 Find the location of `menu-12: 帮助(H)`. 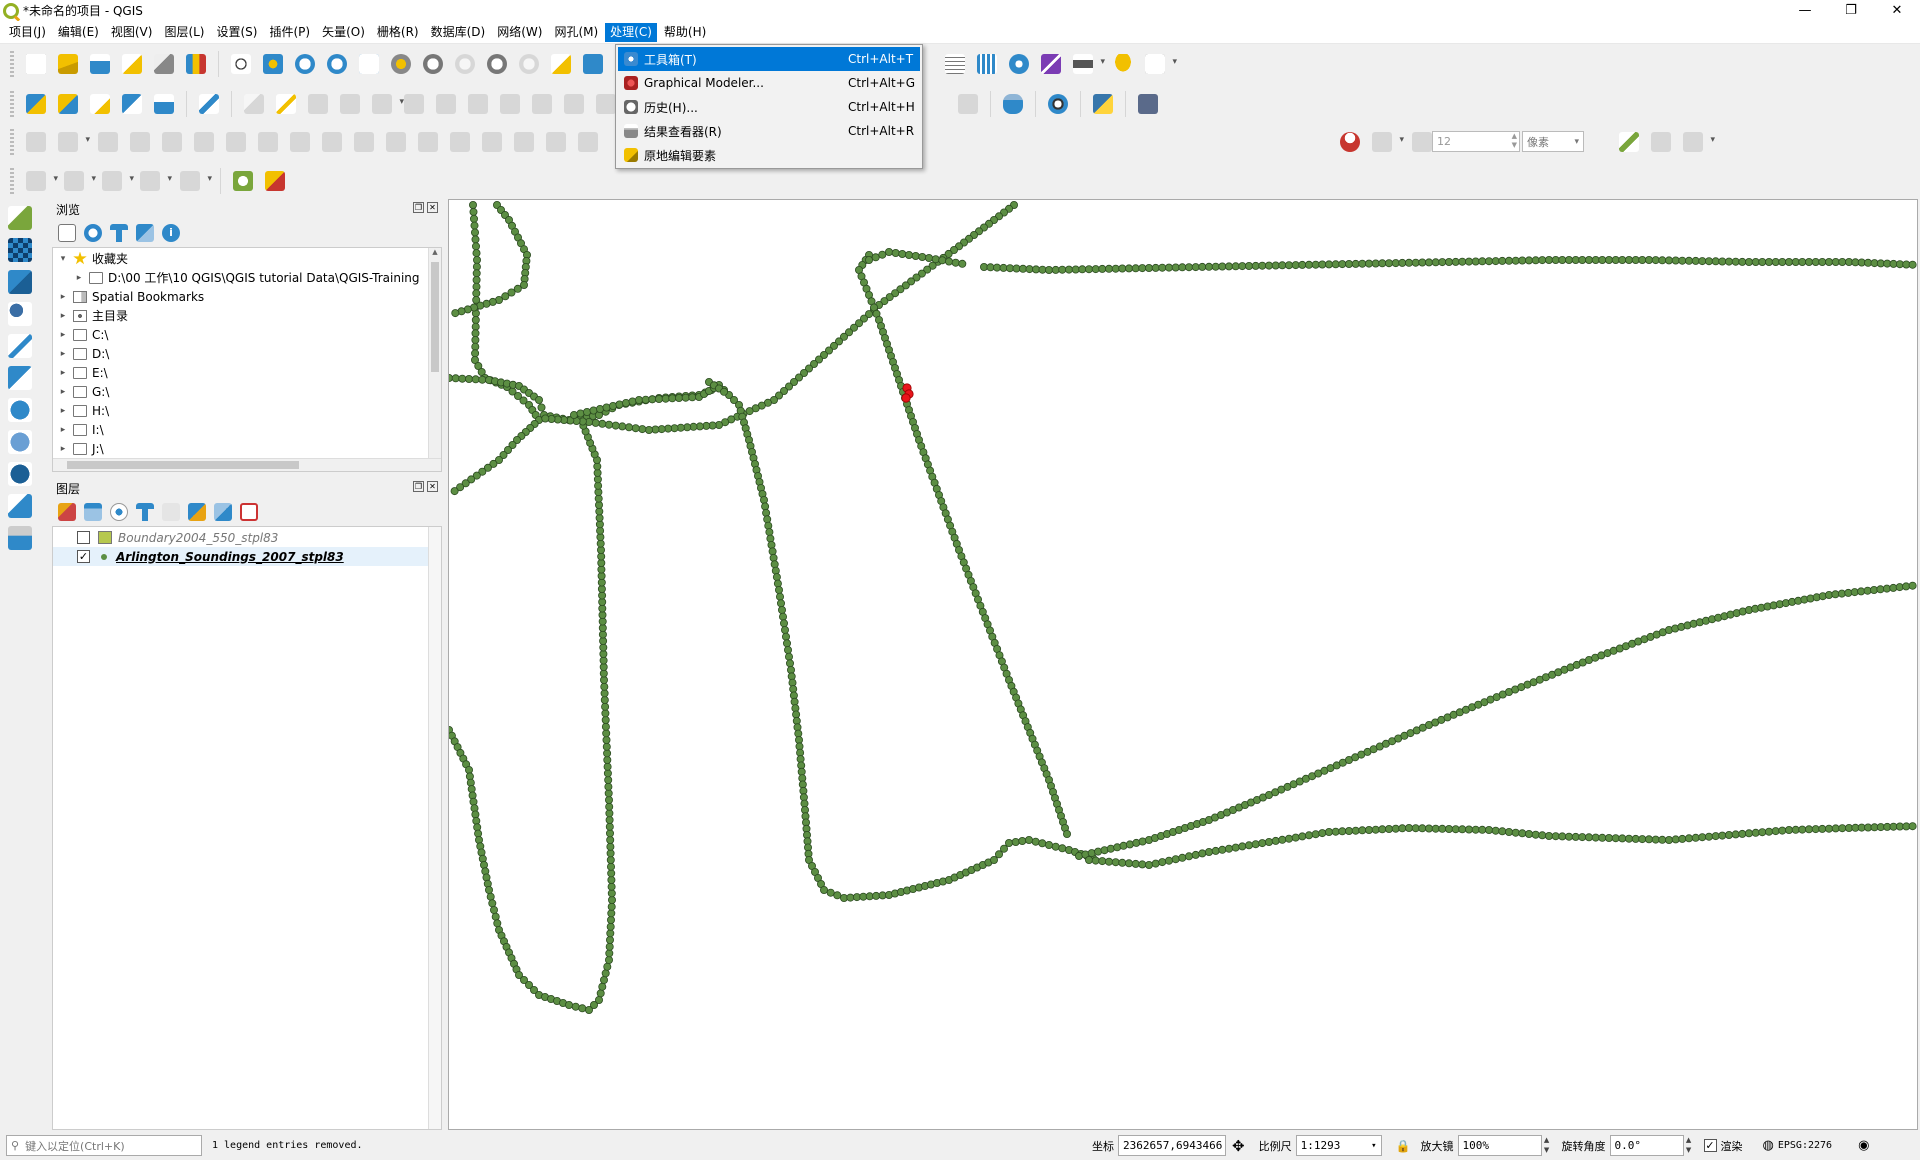

menu-12: 帮助(H) is located at coordinates (685, 32).